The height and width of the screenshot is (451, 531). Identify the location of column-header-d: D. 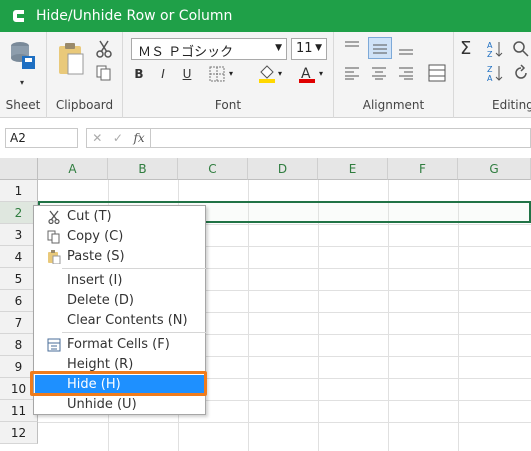
(283, 169).